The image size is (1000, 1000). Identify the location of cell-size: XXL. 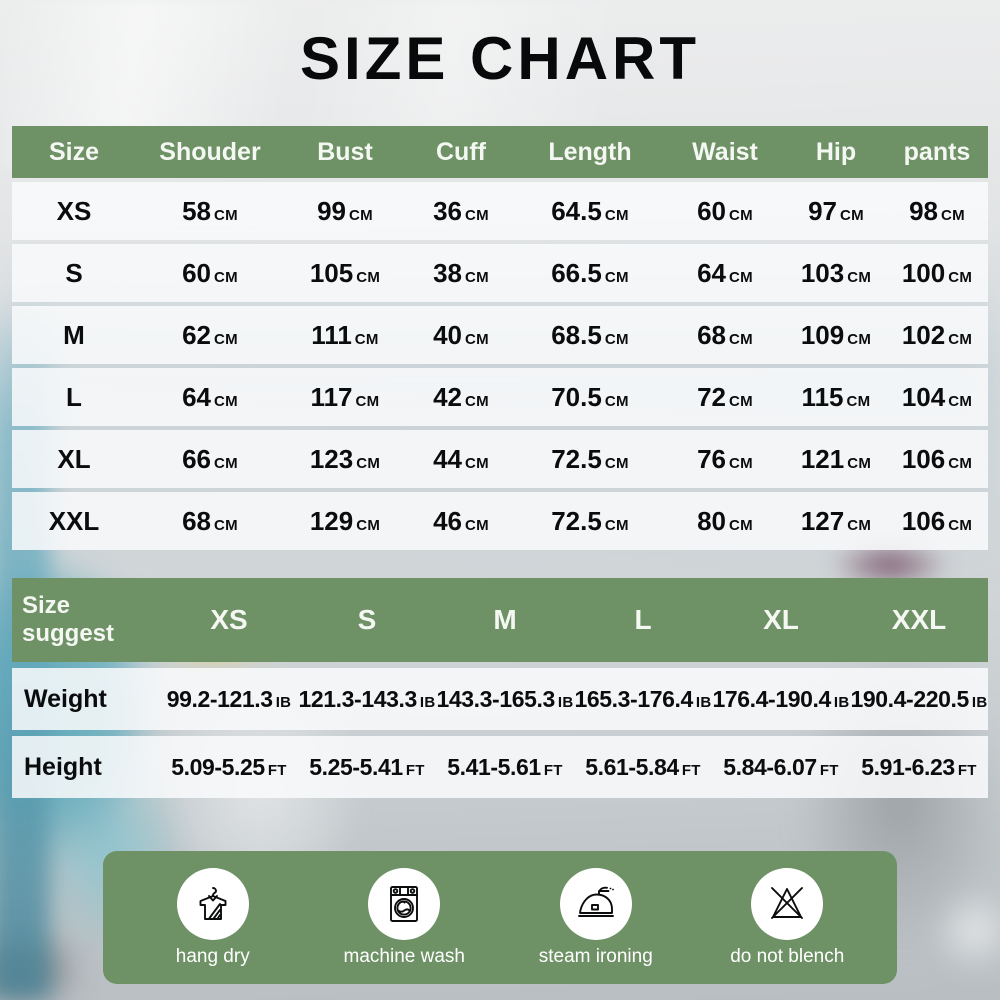
(74, 520).